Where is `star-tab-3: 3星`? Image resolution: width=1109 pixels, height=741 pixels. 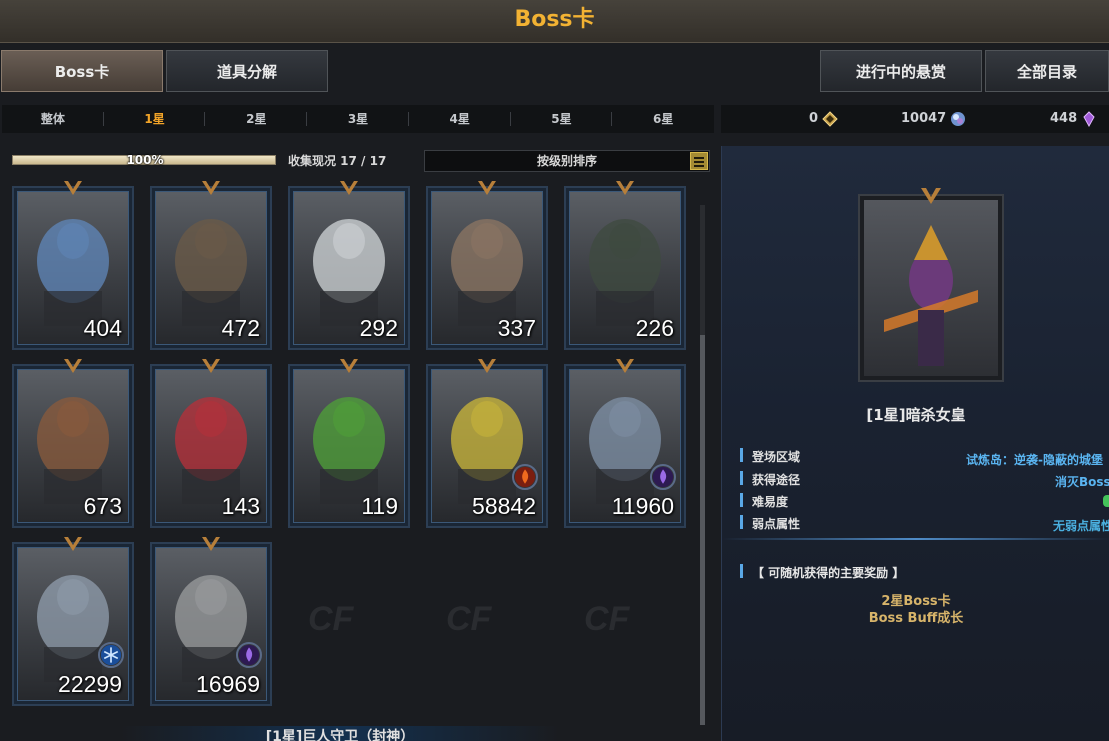
star-tab-3: 3星 is located at coordinates (358, 119).